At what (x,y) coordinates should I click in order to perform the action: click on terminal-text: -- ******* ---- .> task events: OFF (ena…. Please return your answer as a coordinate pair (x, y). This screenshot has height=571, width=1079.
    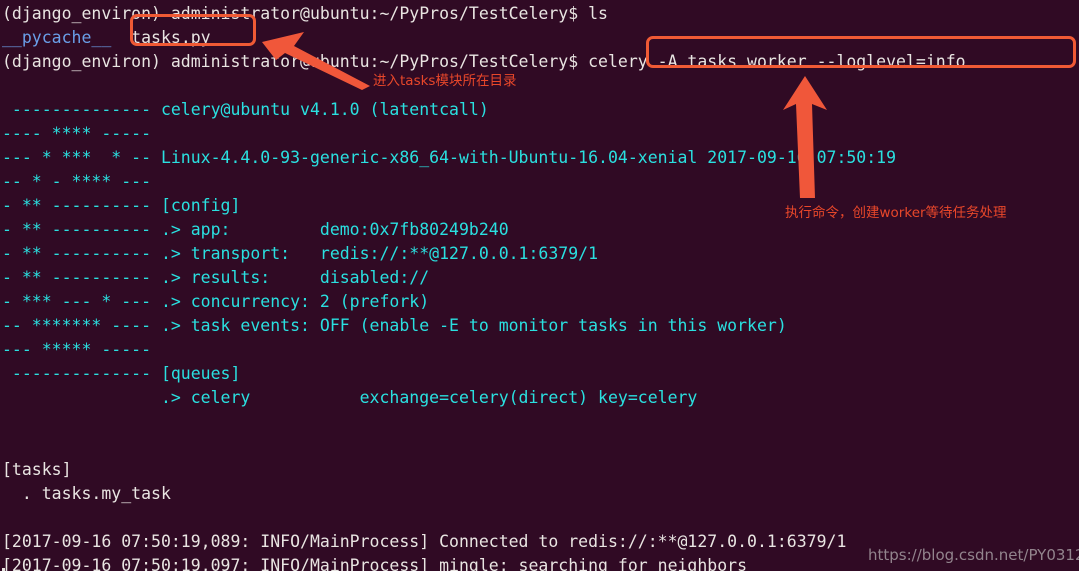
    Looking at the image, I should click on (394, 325).